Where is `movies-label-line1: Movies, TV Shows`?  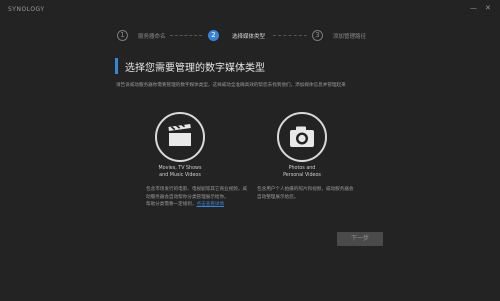 movies-label-line1: Movies, TV Shows is located at coordinates (180, 168).